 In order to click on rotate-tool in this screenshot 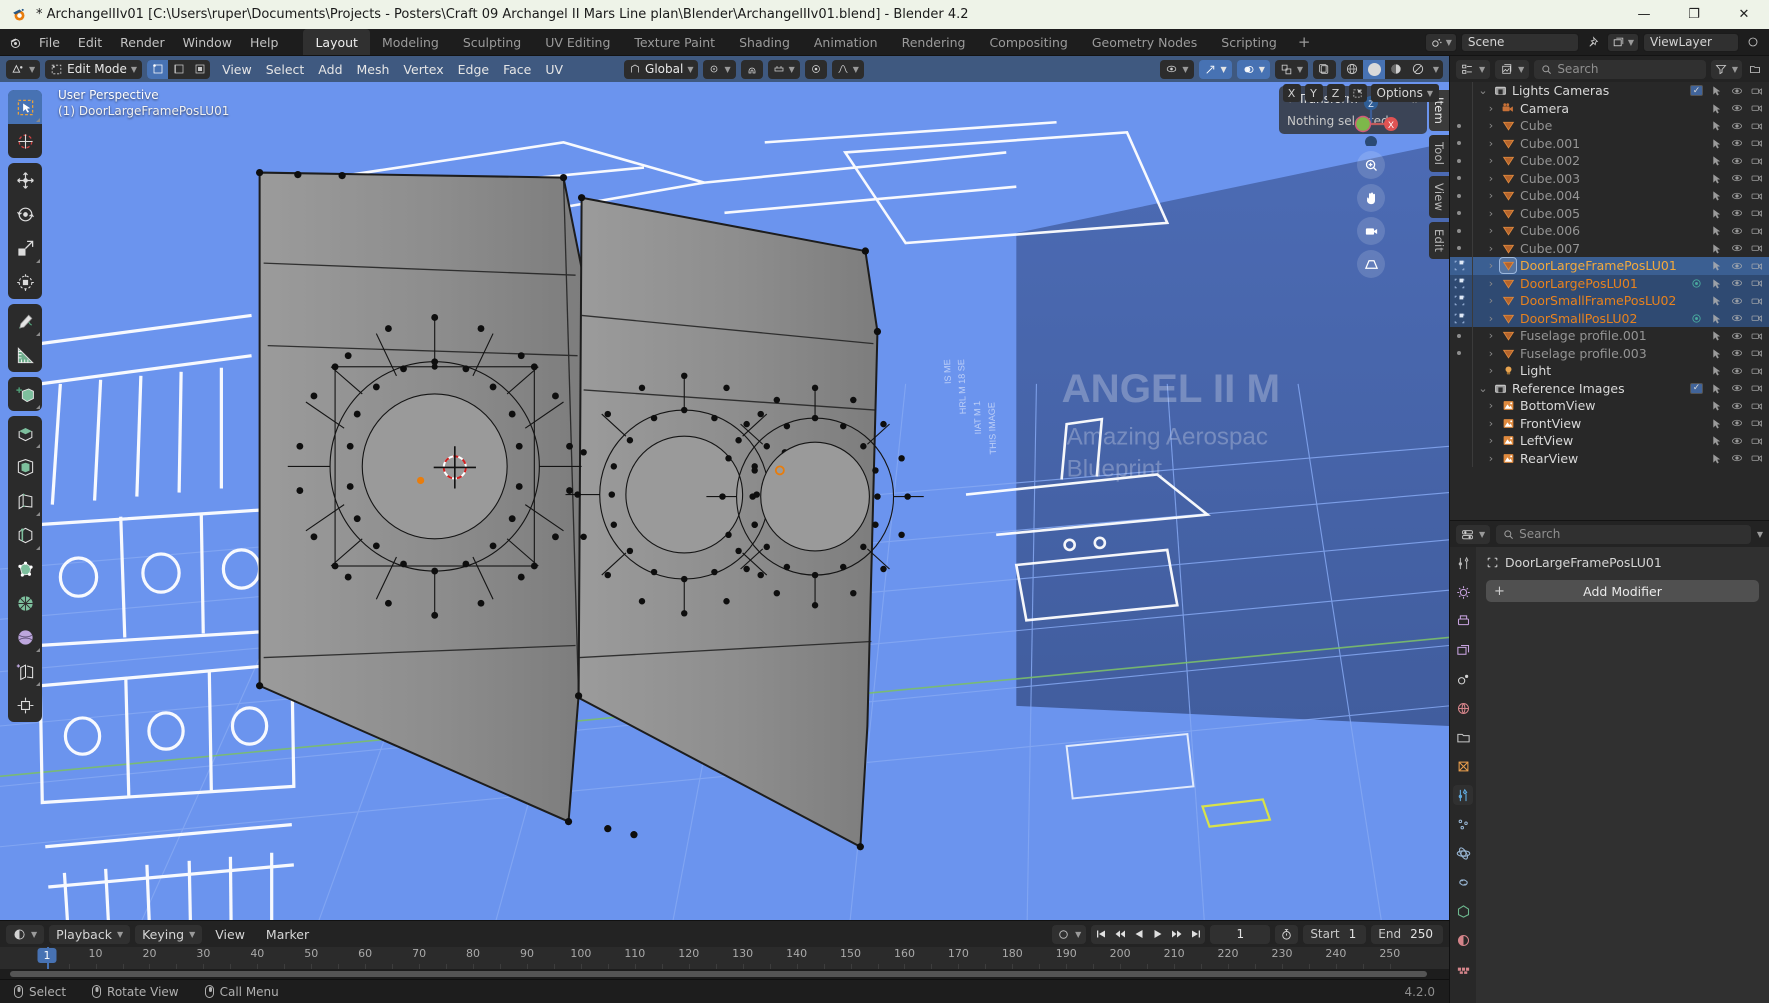, I will do `click(25, 214)`.